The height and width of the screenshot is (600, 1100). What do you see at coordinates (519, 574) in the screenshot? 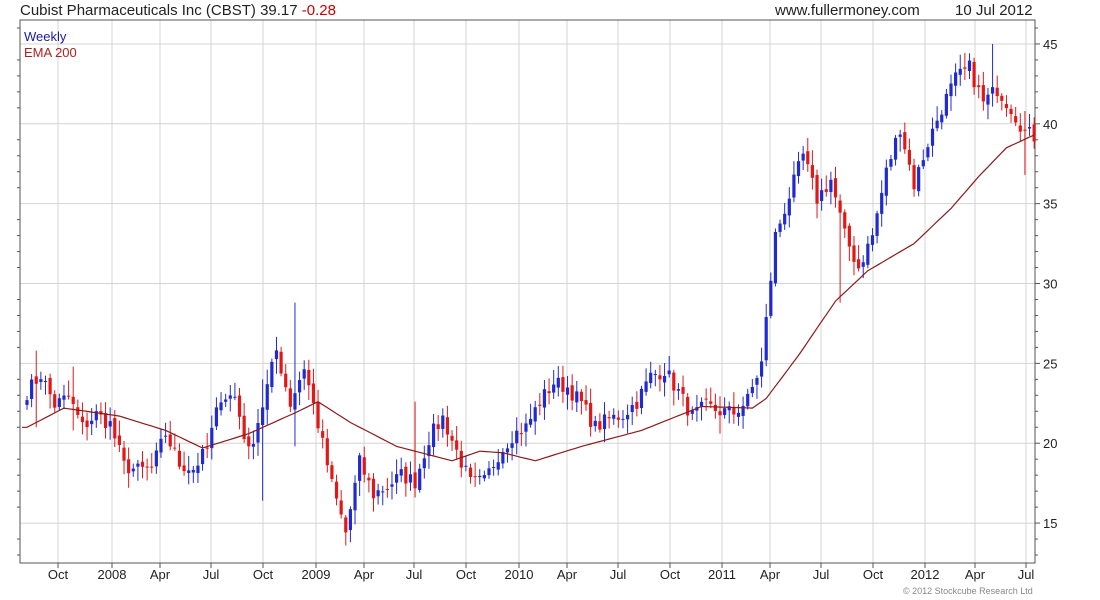
I see `x-tick-label: 2010` at bounding box center [519, 574].